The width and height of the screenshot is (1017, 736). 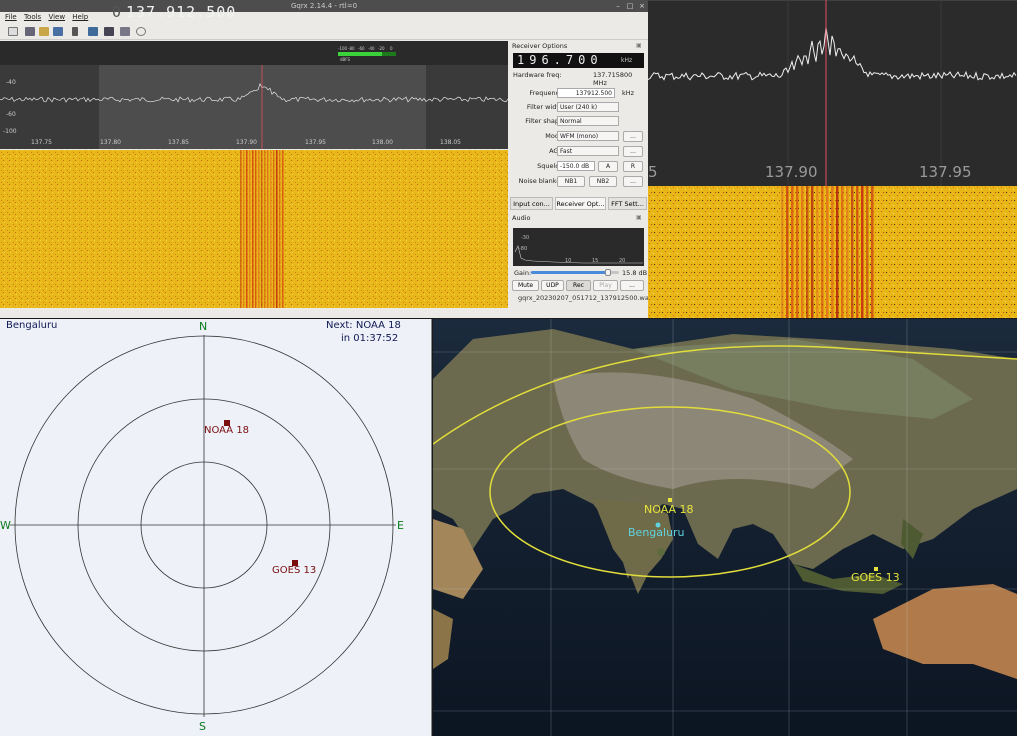 What do you see at coordinates (578, 247) in the screenshot?
I see `audio-fft: -30 -80 10 15 20` at bounding box center [578, 247].